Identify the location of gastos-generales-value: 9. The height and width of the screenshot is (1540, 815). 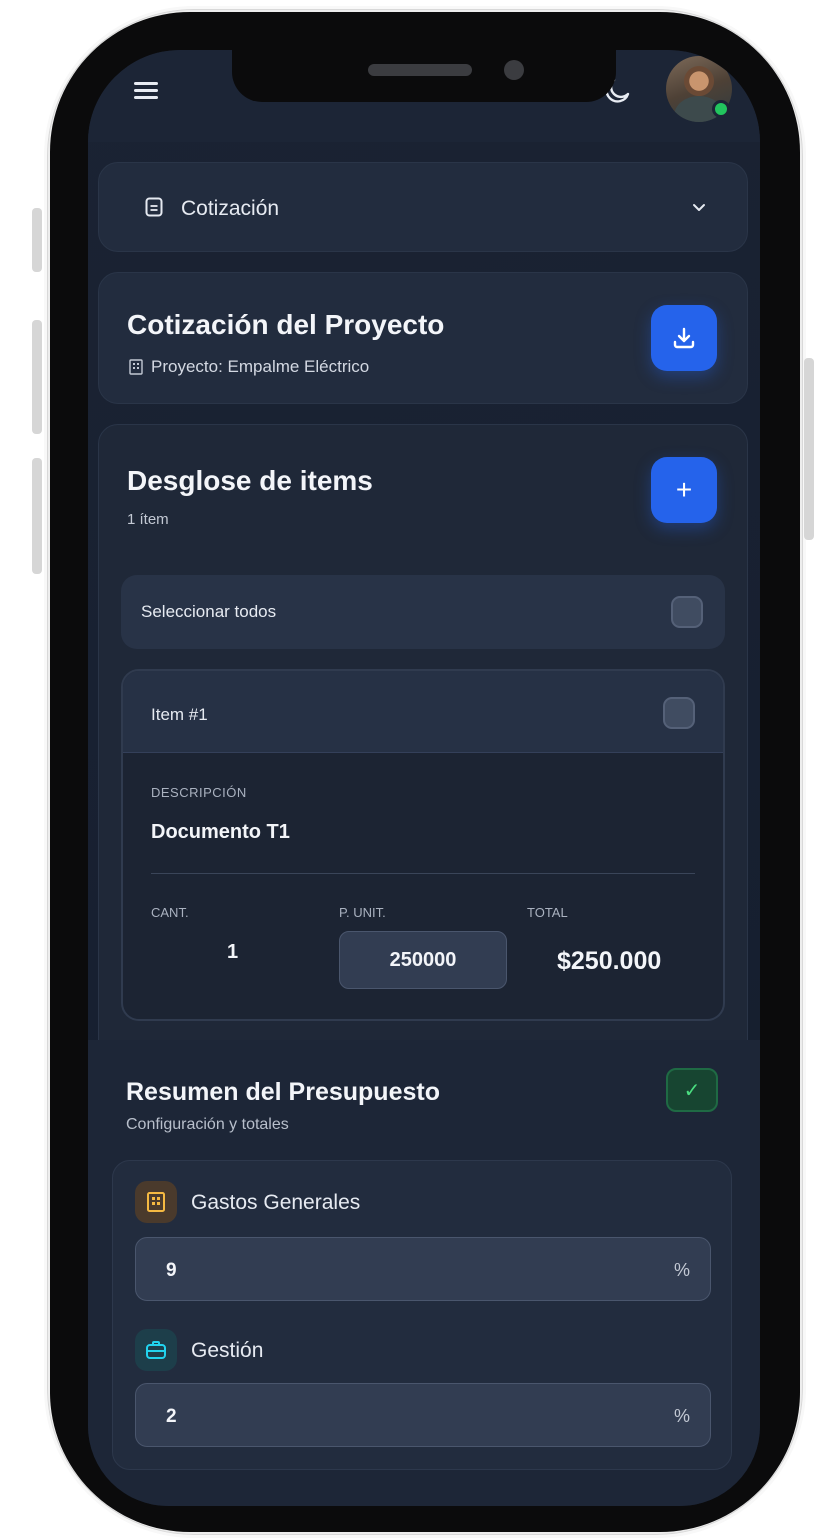
(171, 1270).